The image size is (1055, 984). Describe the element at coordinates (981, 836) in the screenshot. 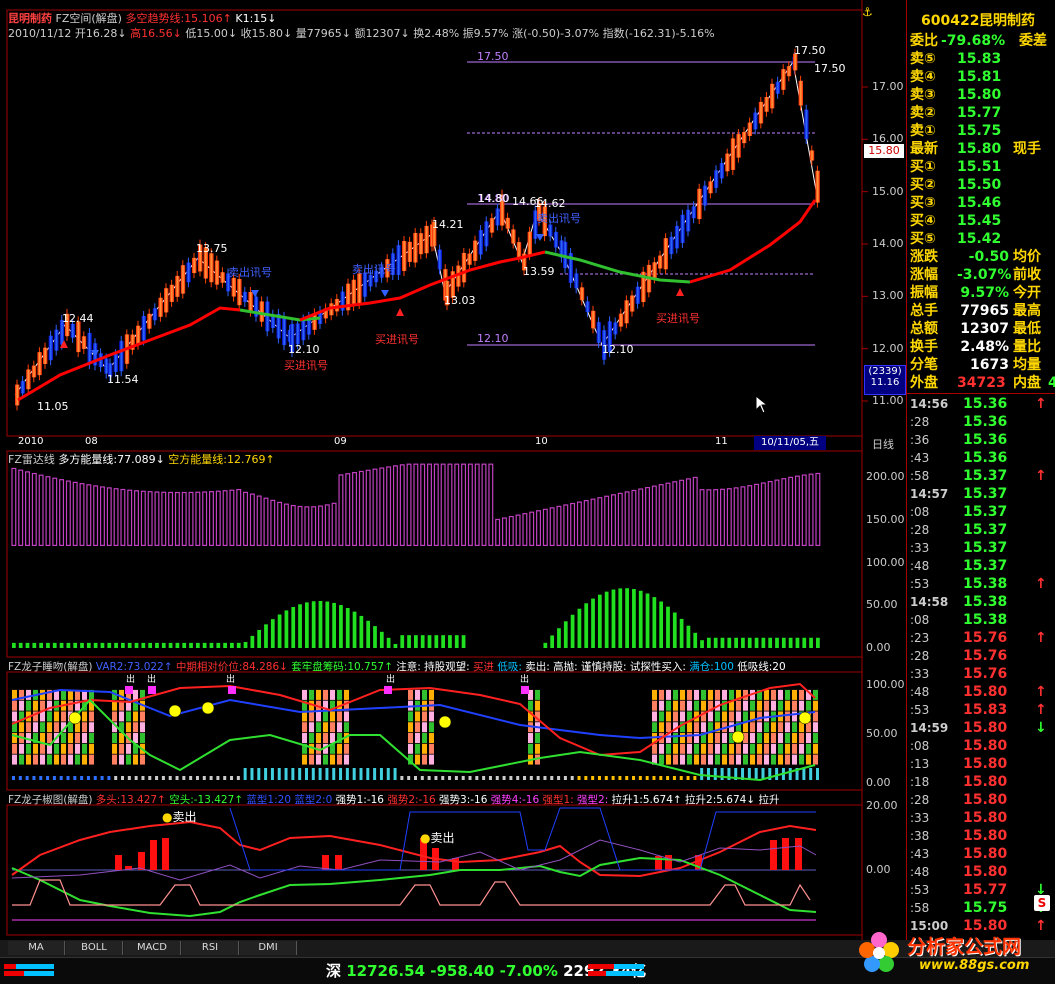

I see `tick-row: :38 15.80` at that location.